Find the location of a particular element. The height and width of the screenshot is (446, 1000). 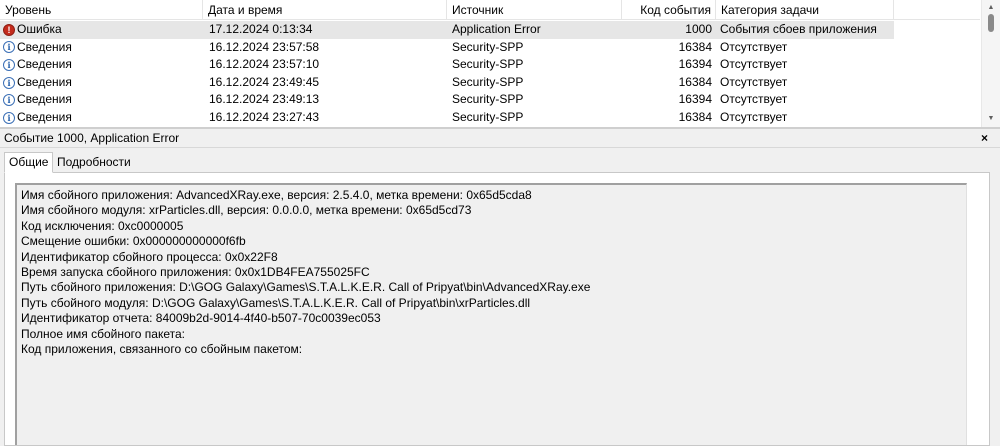

description-line: Смещение ошибки: 0x000000000000f6fb is located at coordinates (133, 241).